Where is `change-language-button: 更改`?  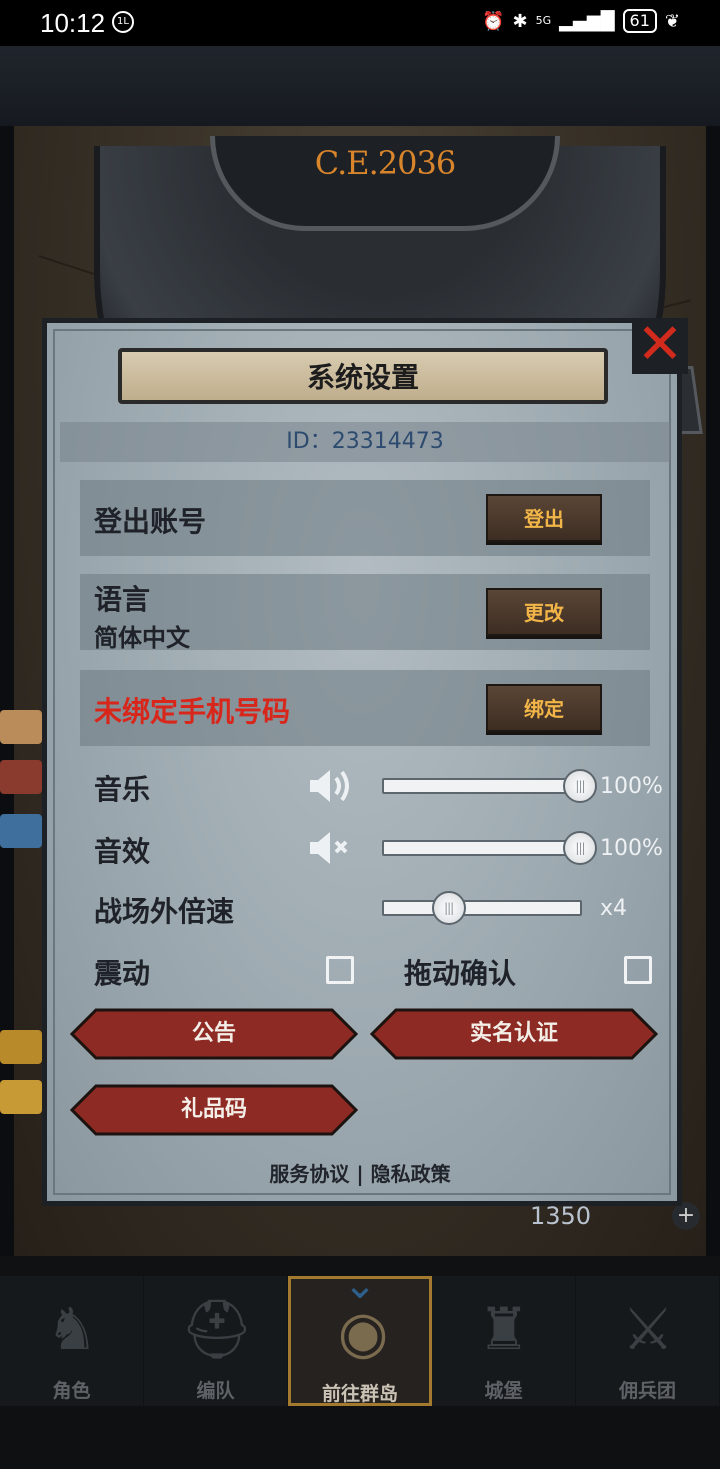
change-language-button: 更改 is located at coordinates (544, 612).